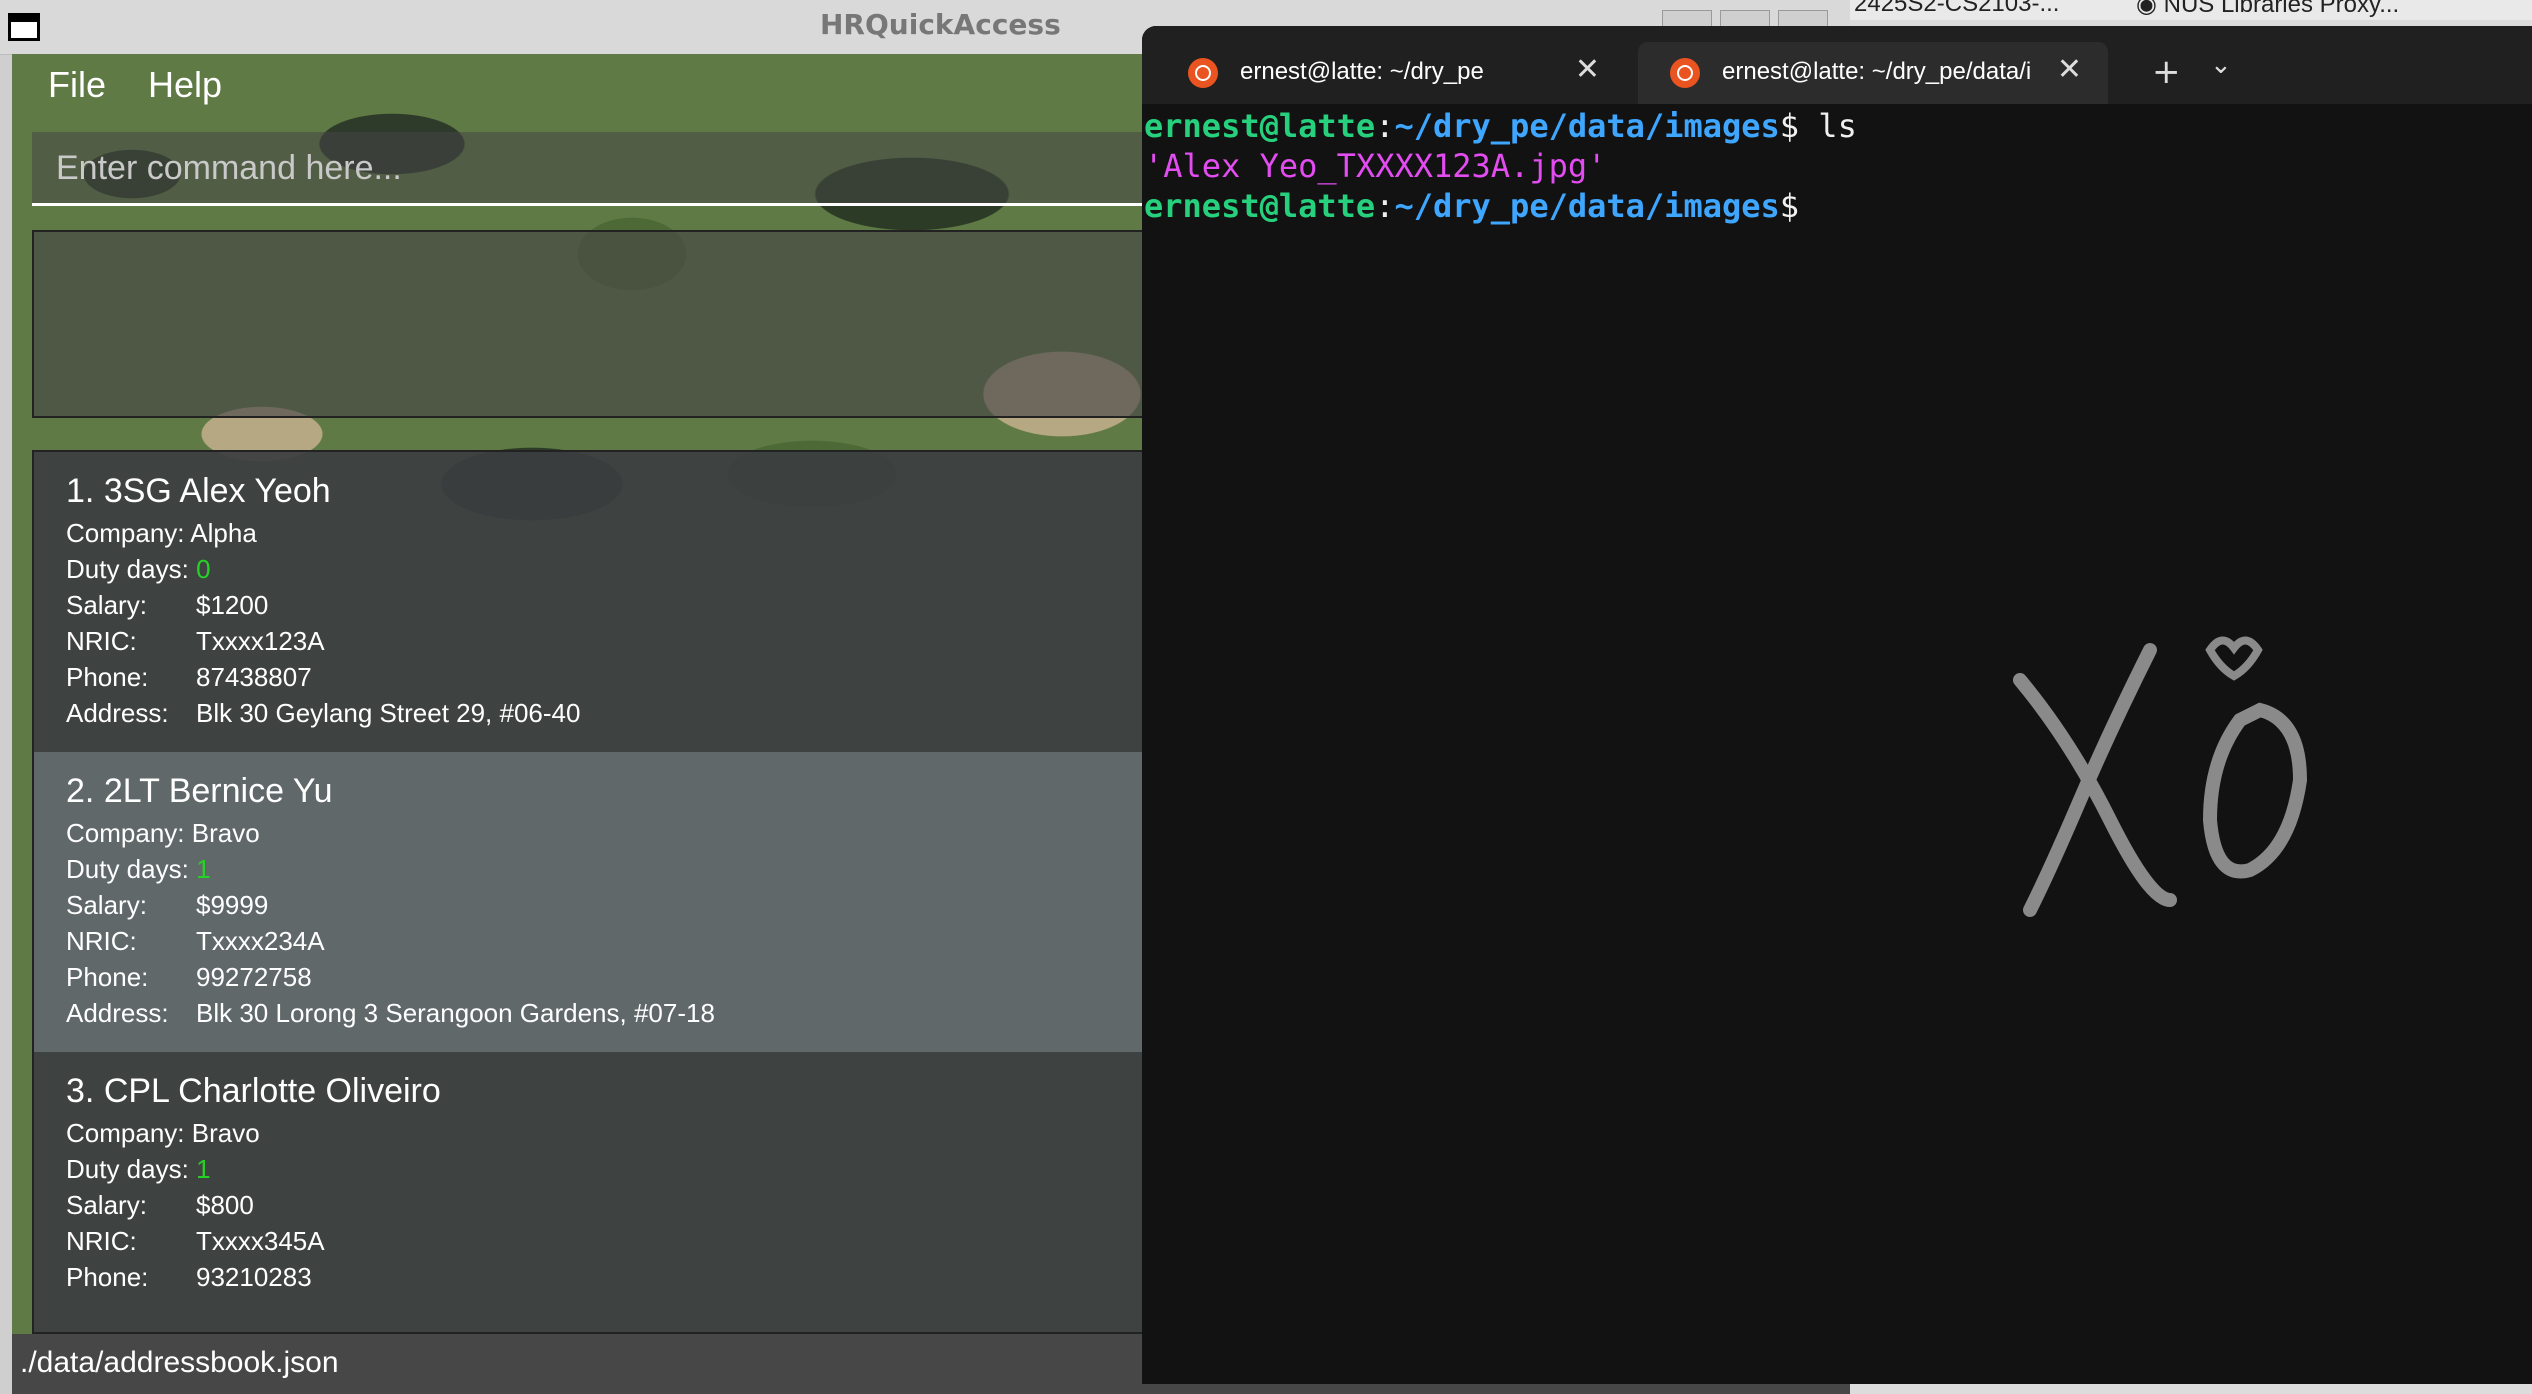 This screenshot has height=1394, width=2532. What do you see at coordinates (189, 677) in the screenshot?
I see `phone-row: Phone: 87438807` at bounding box center [189, 677].